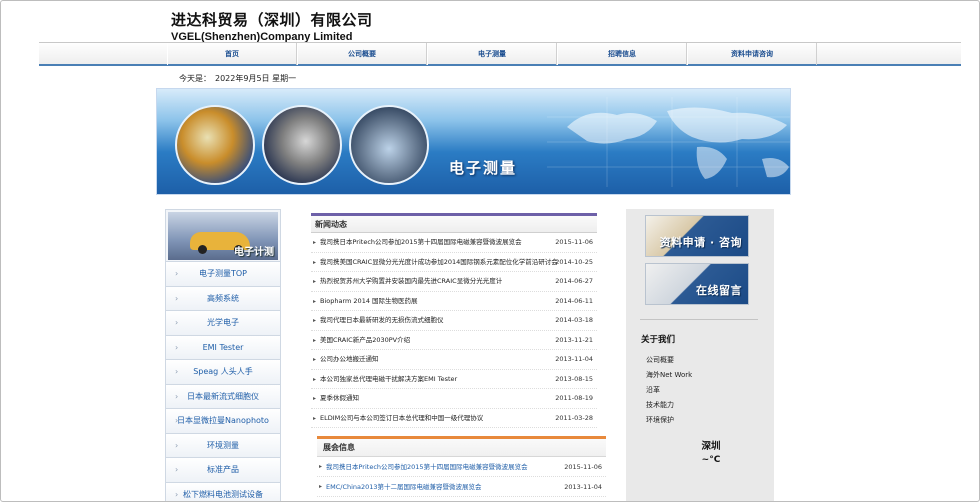 The image size is (980, 502). What do you see at coordinates (454, 340) in the screenshot?
I see `news-row: ▸ 美国CRAIC新产品2030PV介绍 2013-11-21` at bounding box center [454, 340].